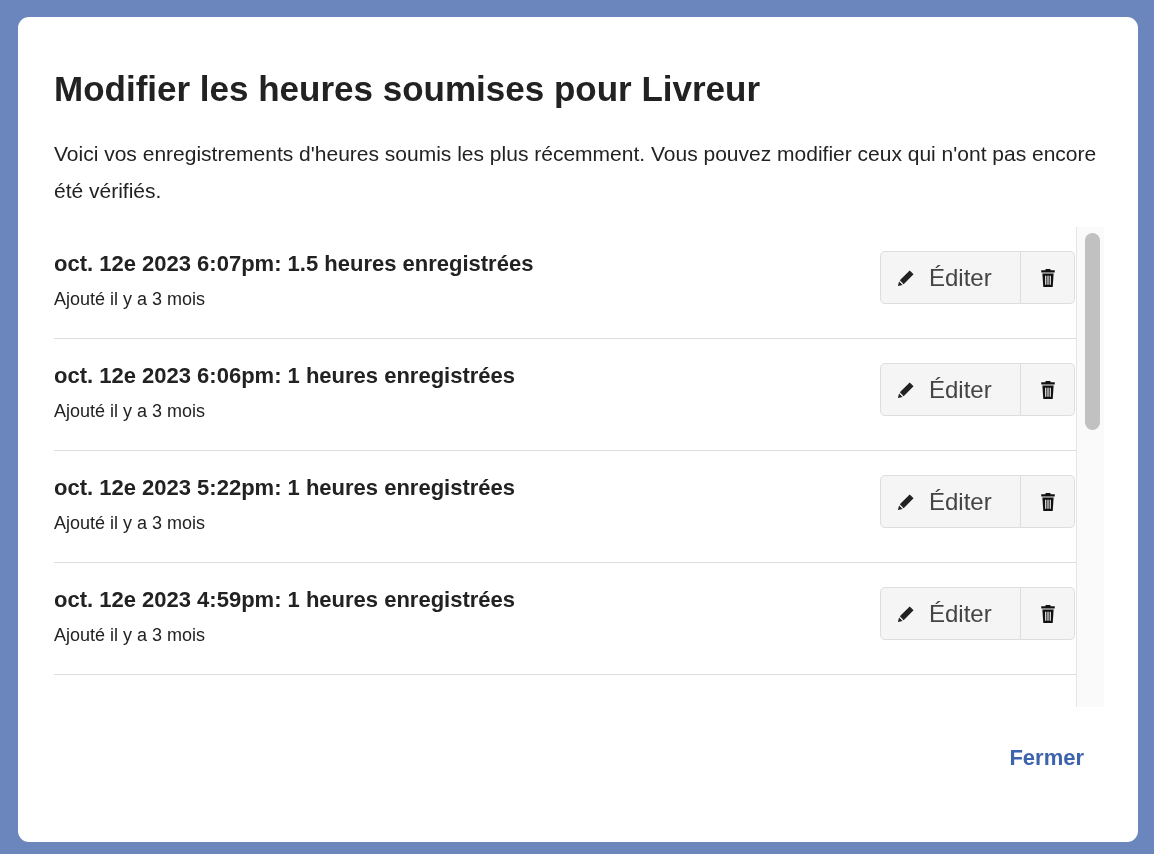 This screenshot has width=1154, height=854. I want to click on dialog-description: Voici vos enregistrements d'heures soumis les plus récemment. Vous pouvez modifier ceux qui n'ont pas encore été vérifiés., so click(576, 172).